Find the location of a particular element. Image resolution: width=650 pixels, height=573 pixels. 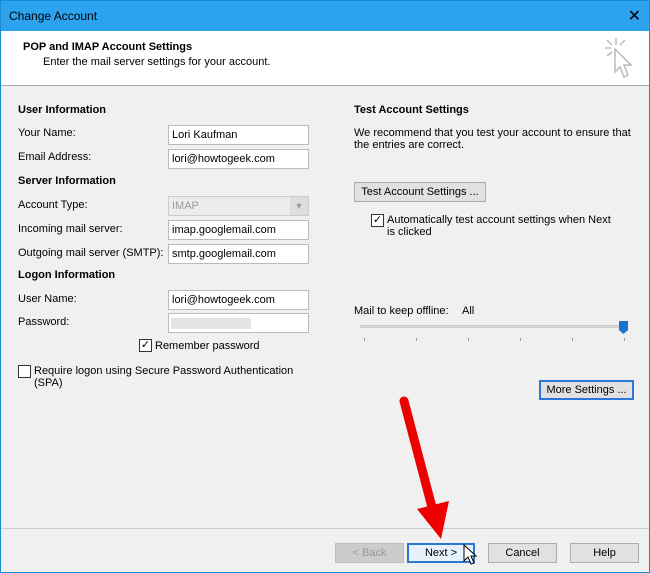

page-title: POP and IMAP Account Settings is located at coordinates (108, 47).